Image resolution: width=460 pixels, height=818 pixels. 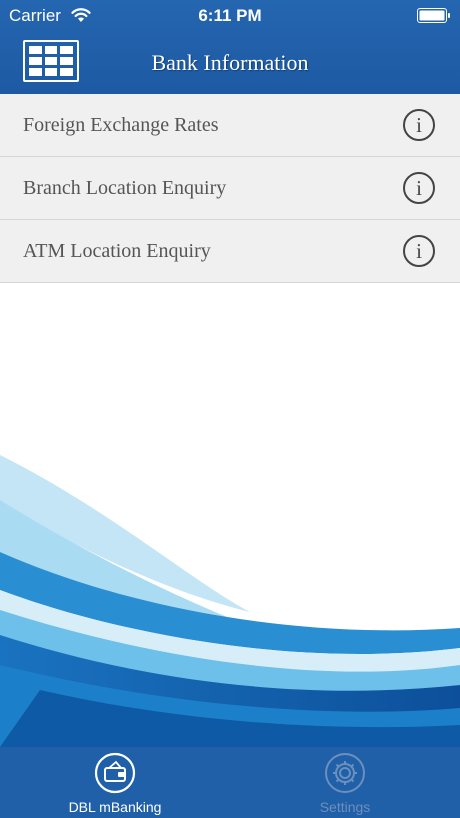 What do you see at coordinates (230, 125) in the screenshot?
I see `menu-item-foreign-exchange-rates: Foreign Exchange Rates i` at bounding box center [230, 125].